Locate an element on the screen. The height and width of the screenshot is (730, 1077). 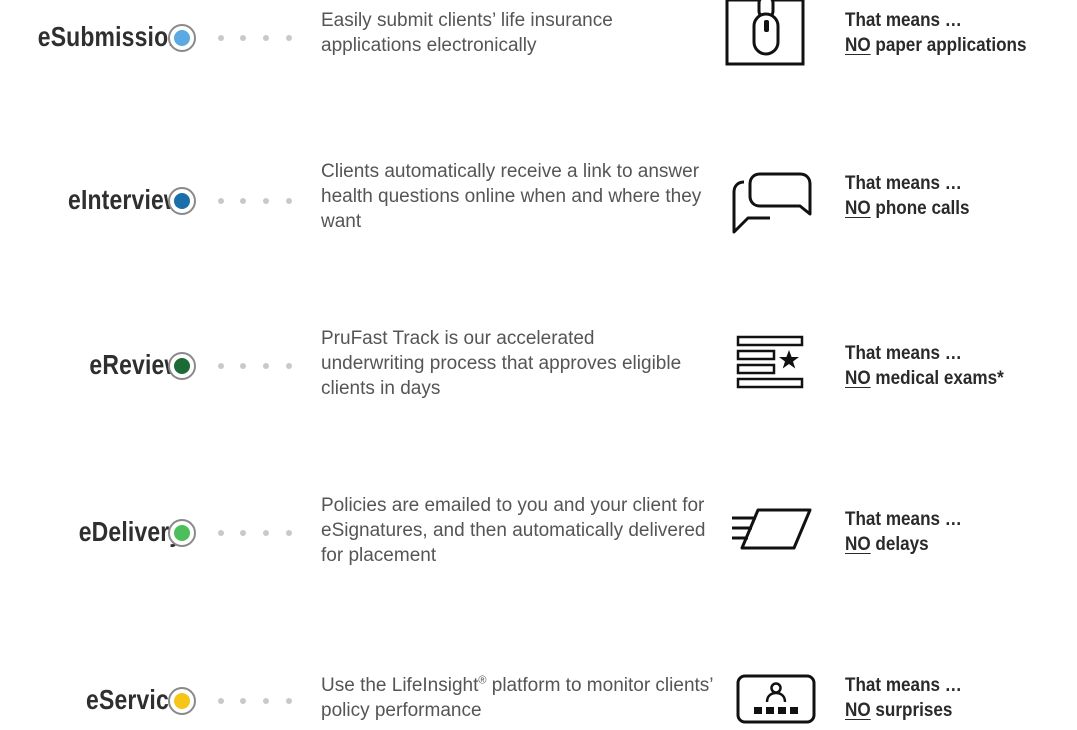
means-statement: That means … NO delays is located at coordinates (903, 532).